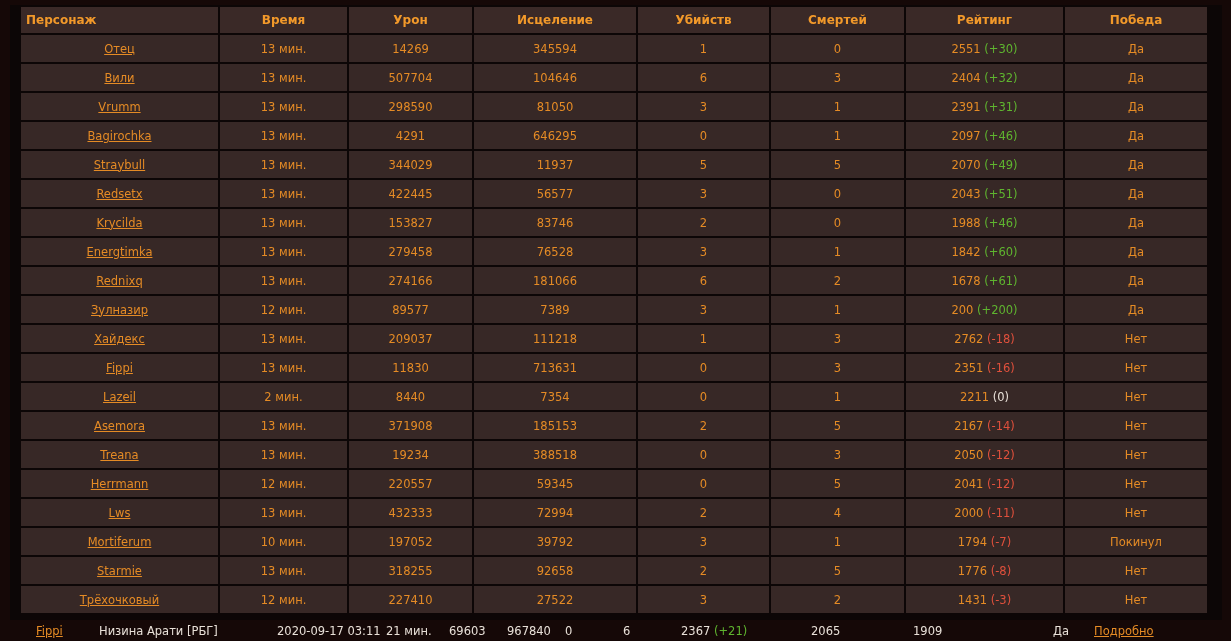 Image resolution: width=1231 pixels, height=641 pixels. I want to click on table-cell: 4, so click(837, 512).